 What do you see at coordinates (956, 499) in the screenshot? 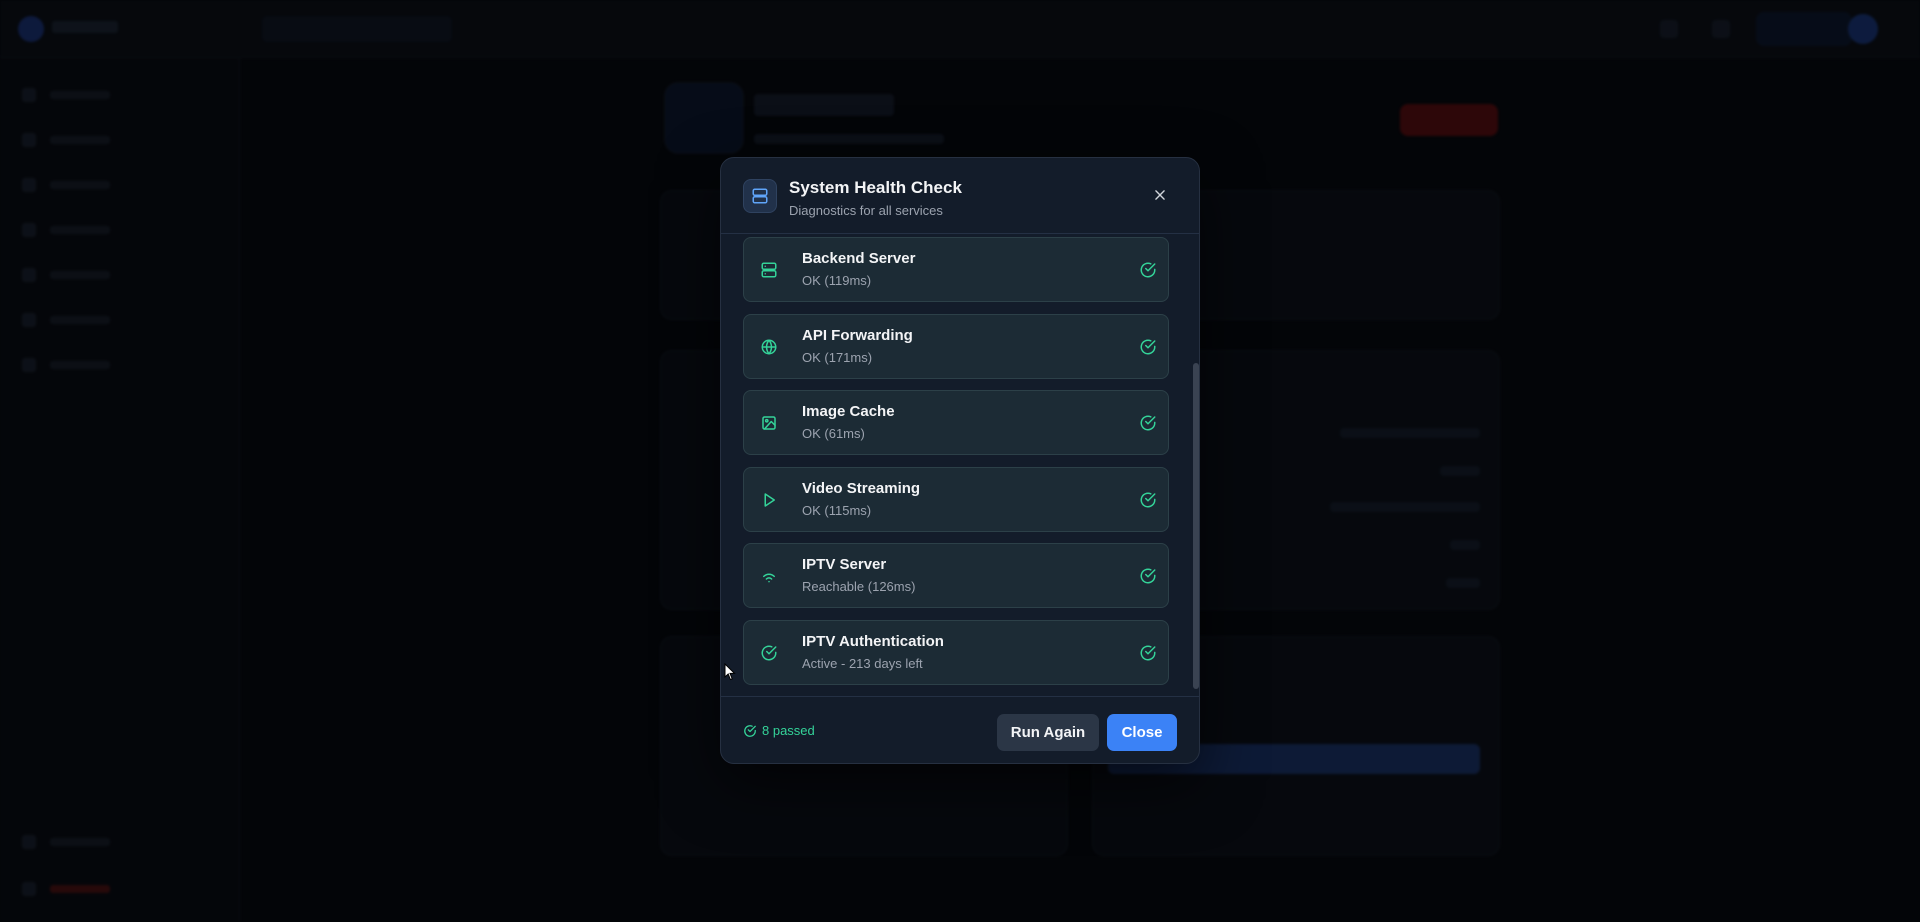
I see `check-item-video-streaming: Video Streaming OK (115ms)` at bounding box center [956, 499].